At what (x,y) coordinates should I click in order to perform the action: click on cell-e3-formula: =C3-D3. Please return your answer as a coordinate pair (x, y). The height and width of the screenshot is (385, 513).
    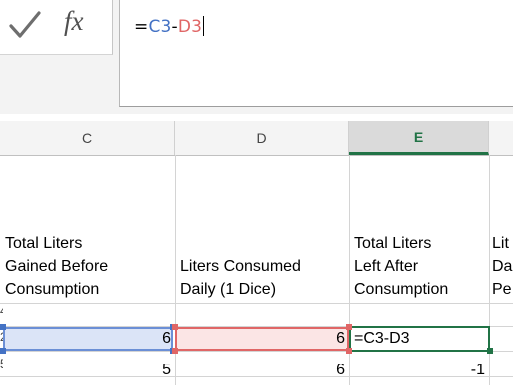
    Looking at the image, I should click on (382, 338).